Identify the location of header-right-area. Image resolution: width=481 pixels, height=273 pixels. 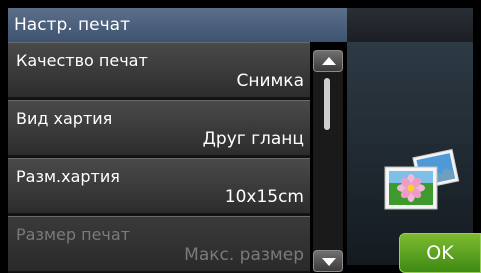
(410, 25).